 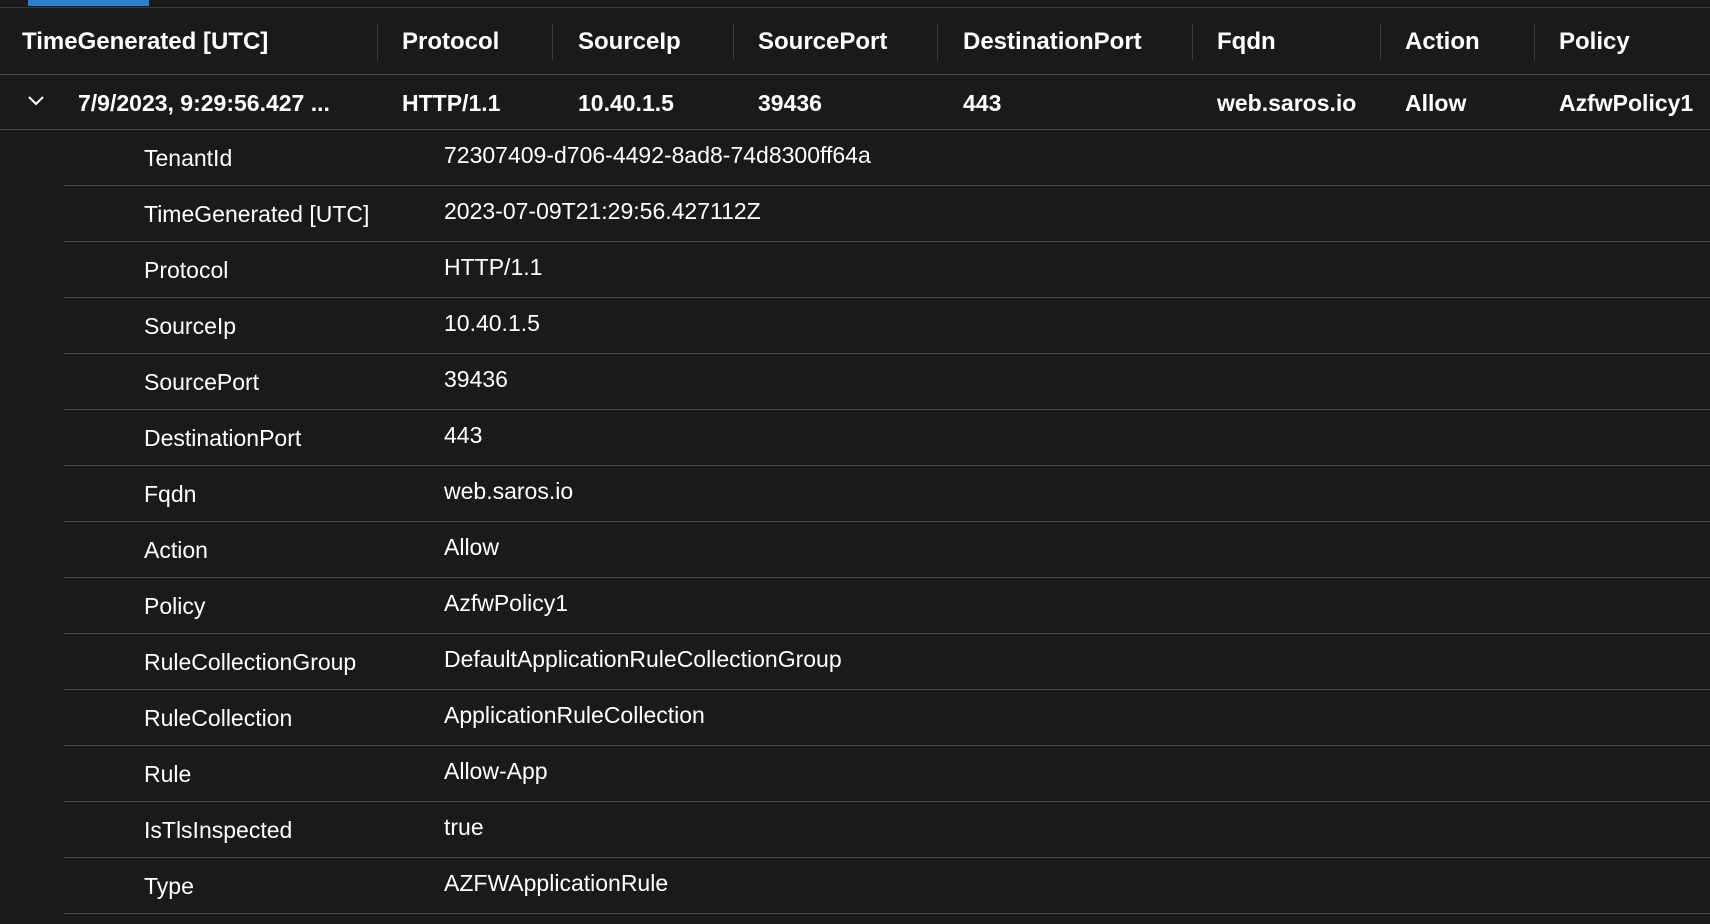 What do you see at coordinates (887, 494) in the screenshot?
I see `detail-row-fqdn: Fqdn web.saros.io` at bounding box center [887, 494].